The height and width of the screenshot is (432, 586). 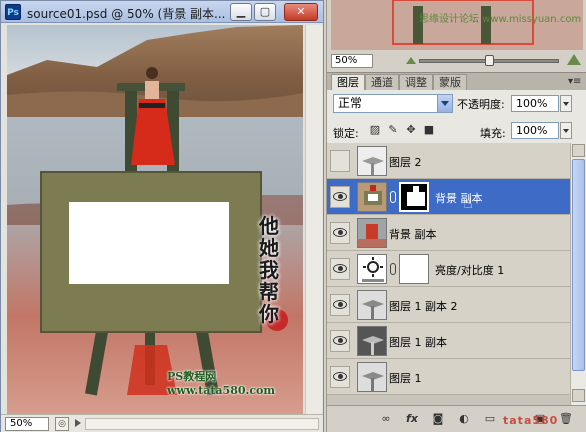 What do you see at coordinates (241, 12) in the screenshot?
I see `minimize-button: ▁` at bounding box center [241, 12].